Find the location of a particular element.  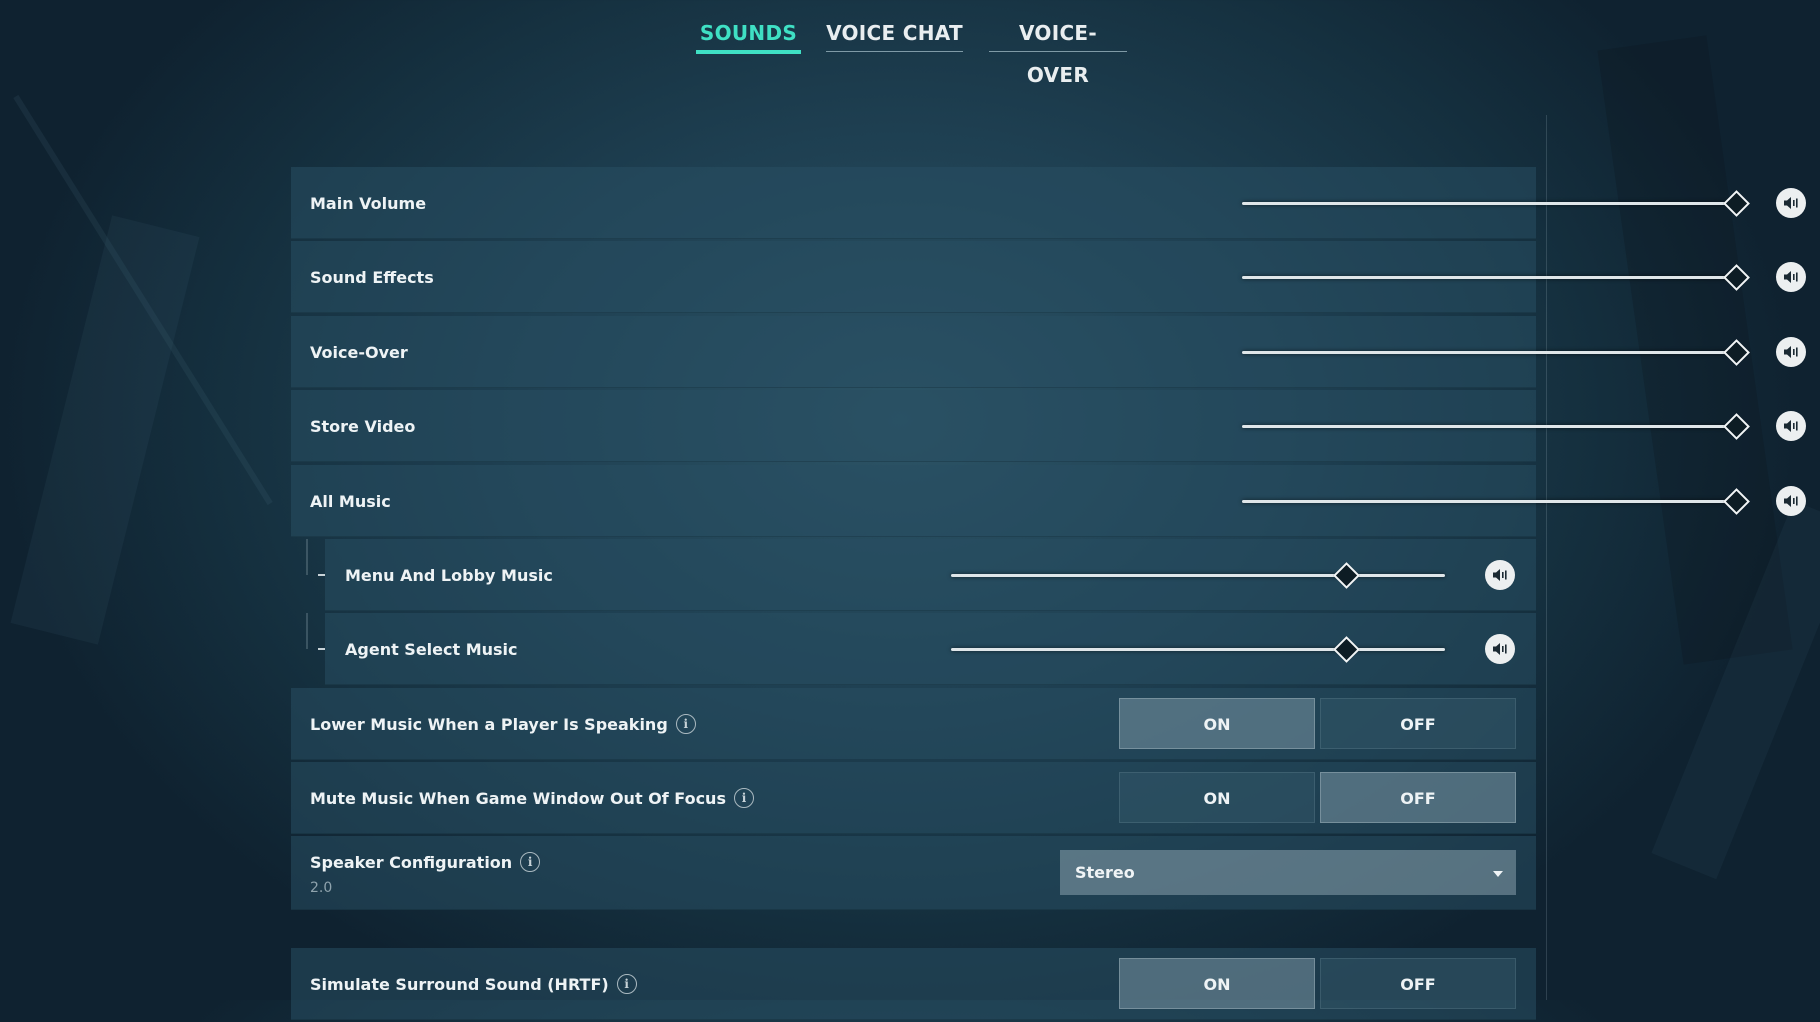

tab-voice-chat: VOICE CHAT is located at coordinates (894, 32).